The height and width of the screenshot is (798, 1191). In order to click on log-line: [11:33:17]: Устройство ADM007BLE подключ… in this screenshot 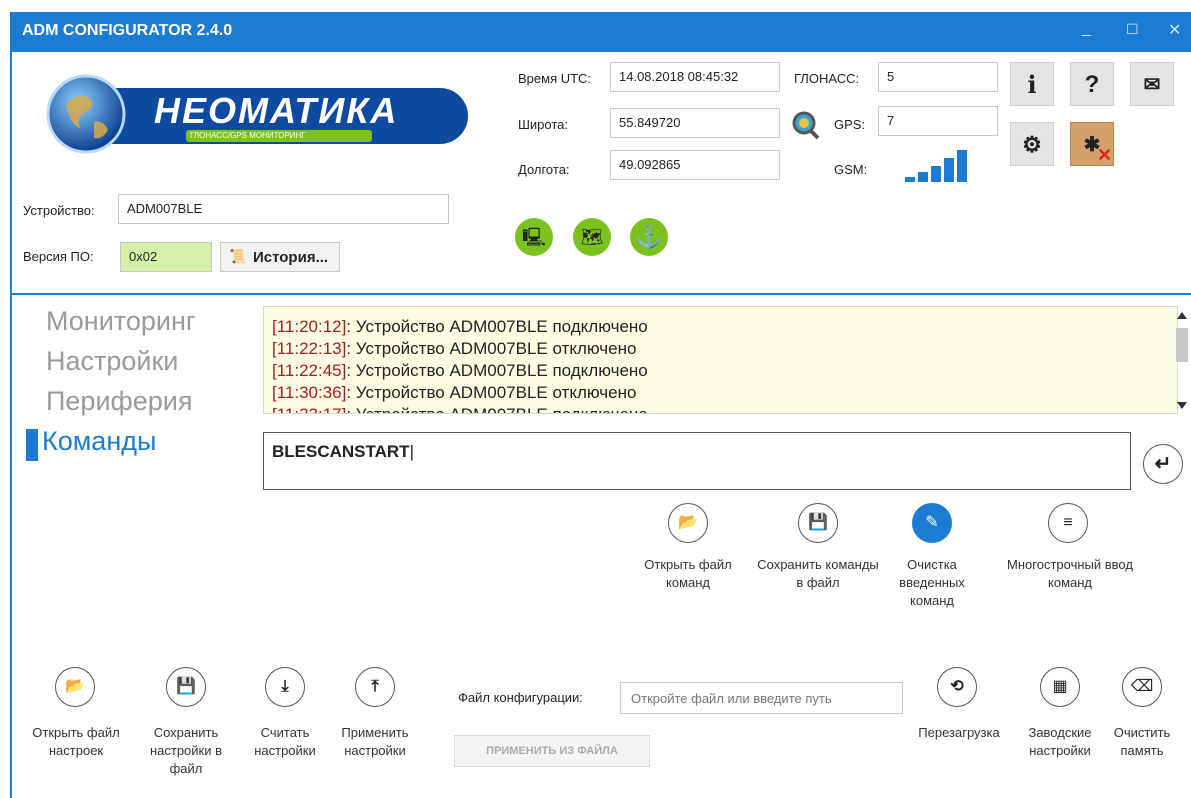, I will do `click(720, 408)`.